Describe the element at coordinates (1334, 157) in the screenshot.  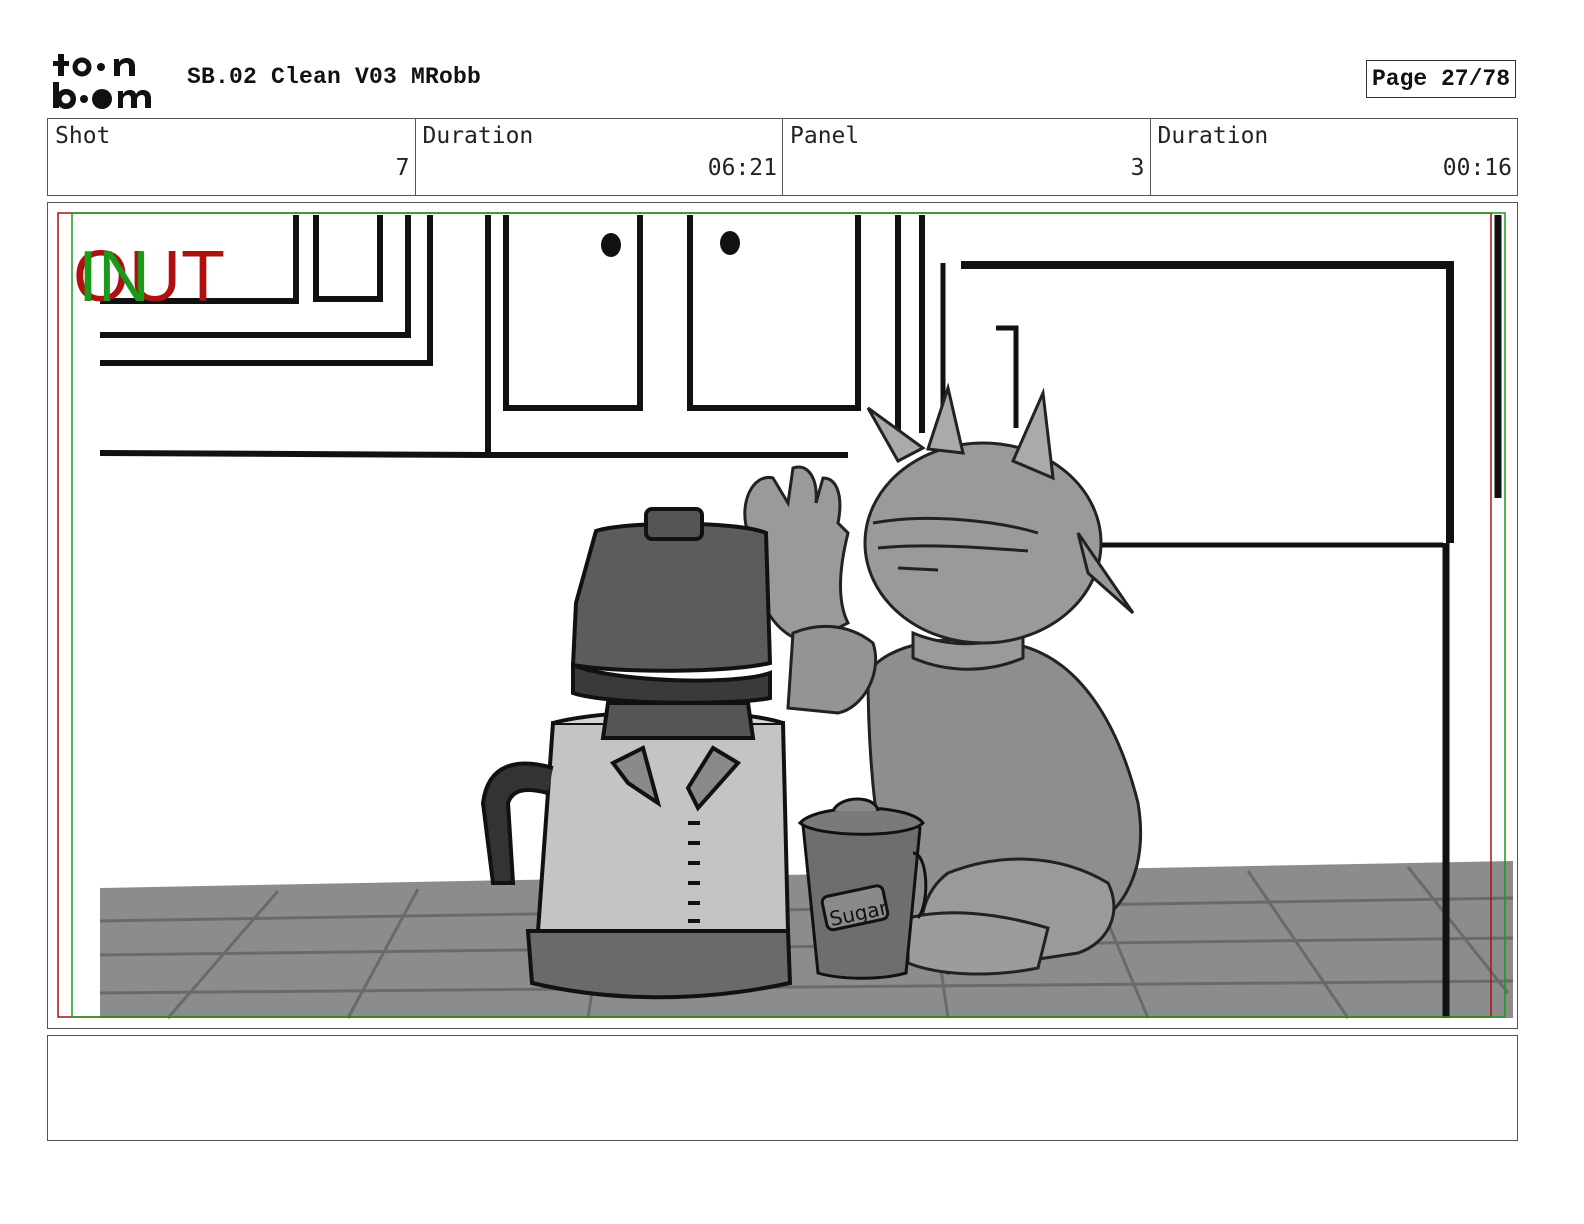
I see `panel-duration-cell: Duration 00:16` at that location.